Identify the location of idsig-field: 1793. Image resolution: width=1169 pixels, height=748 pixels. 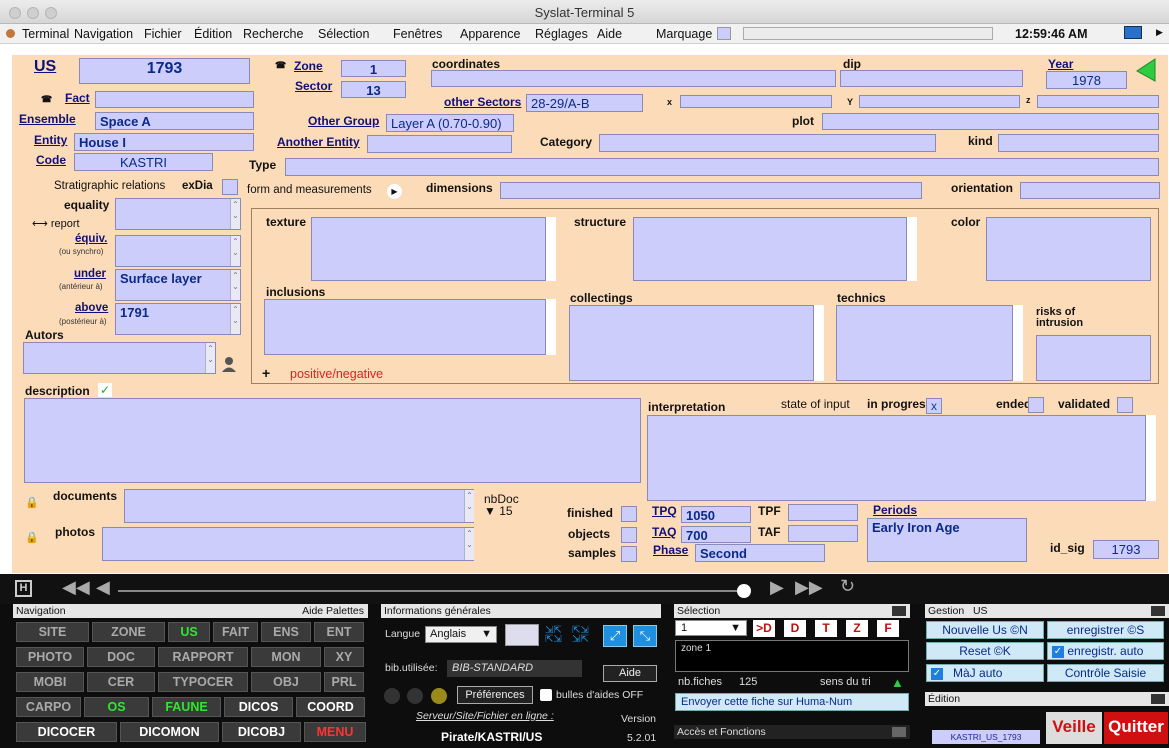
(1126, 549).